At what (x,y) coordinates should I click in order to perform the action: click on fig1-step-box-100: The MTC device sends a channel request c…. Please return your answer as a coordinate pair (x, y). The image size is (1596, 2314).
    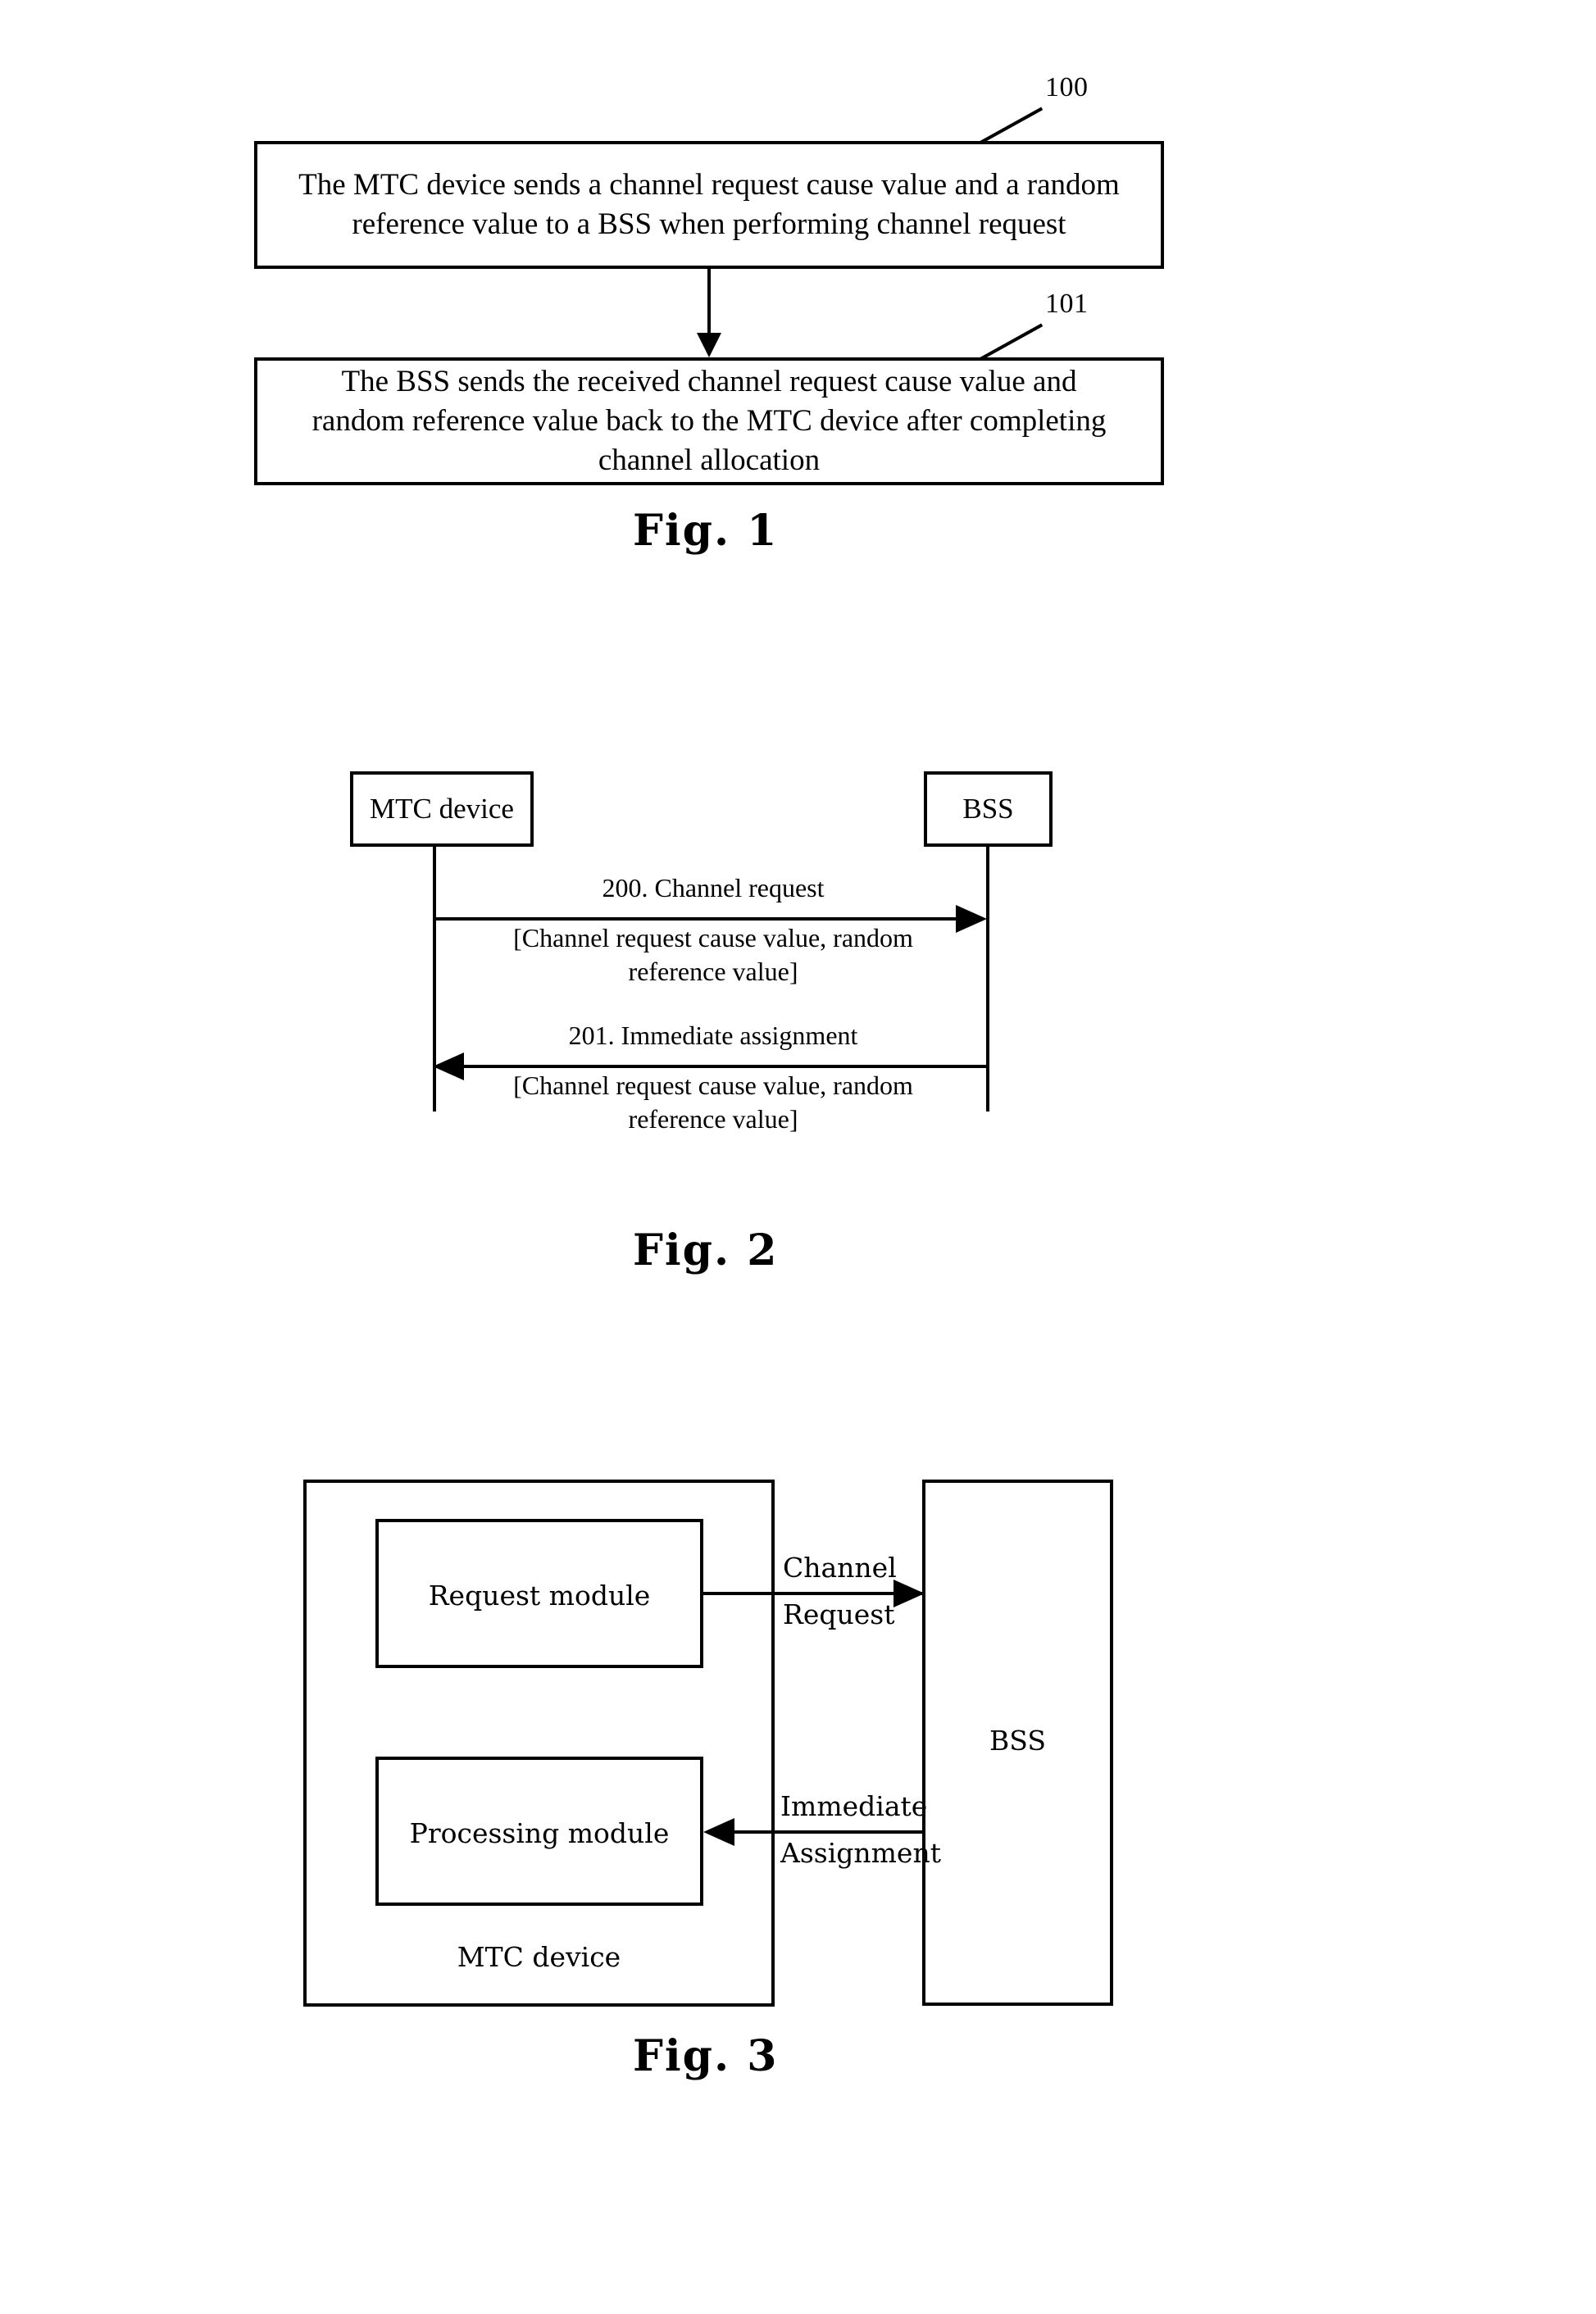
    Looking at the image, I should click on (709, 205).